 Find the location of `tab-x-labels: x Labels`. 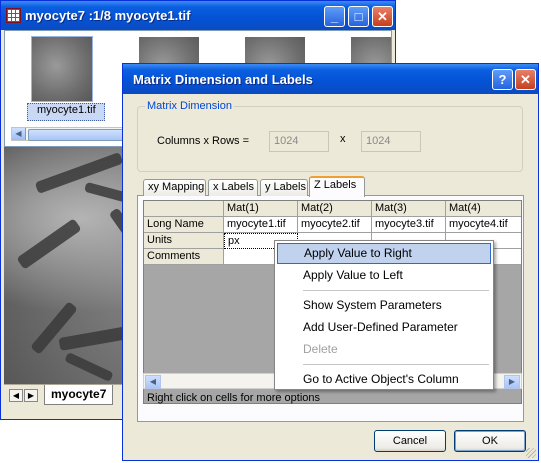

tab-x-labels: x Labels is located at coordinates (233, 187).